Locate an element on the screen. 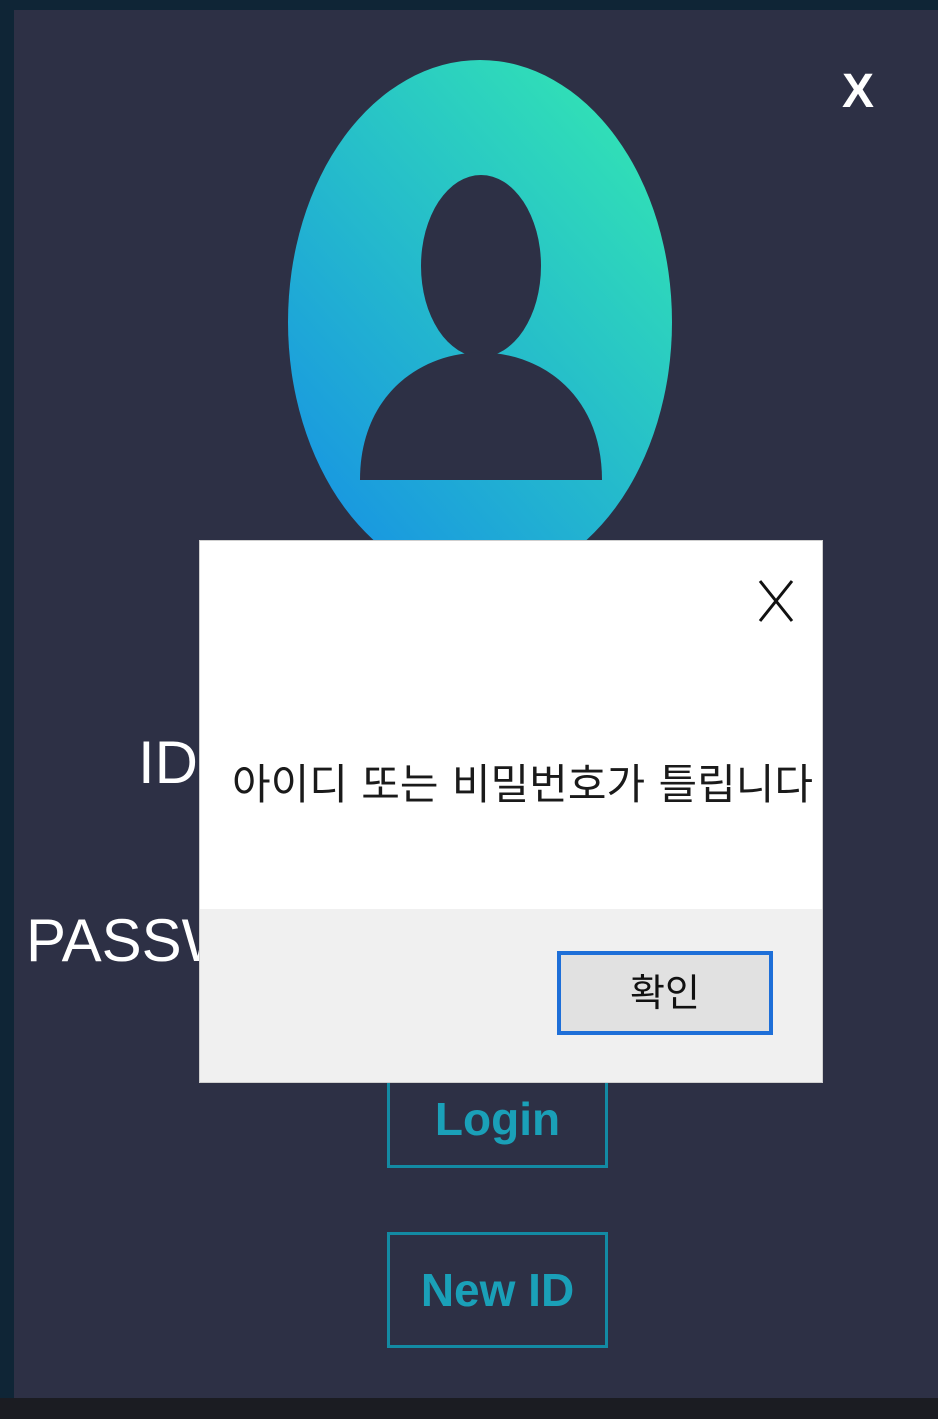  ok-button: 확인 is located at coordinates (665, 993).